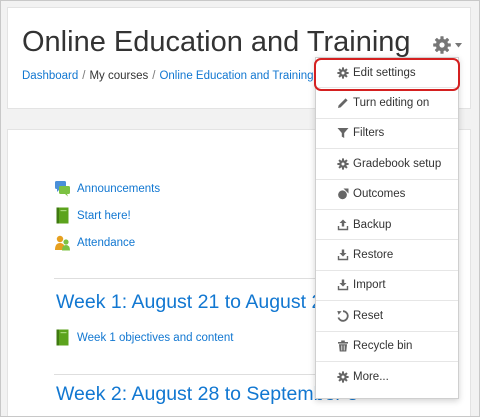 This screenshot has height=417, width=480. I want to click on menu-item-filters: Filters, so click(387, 134).